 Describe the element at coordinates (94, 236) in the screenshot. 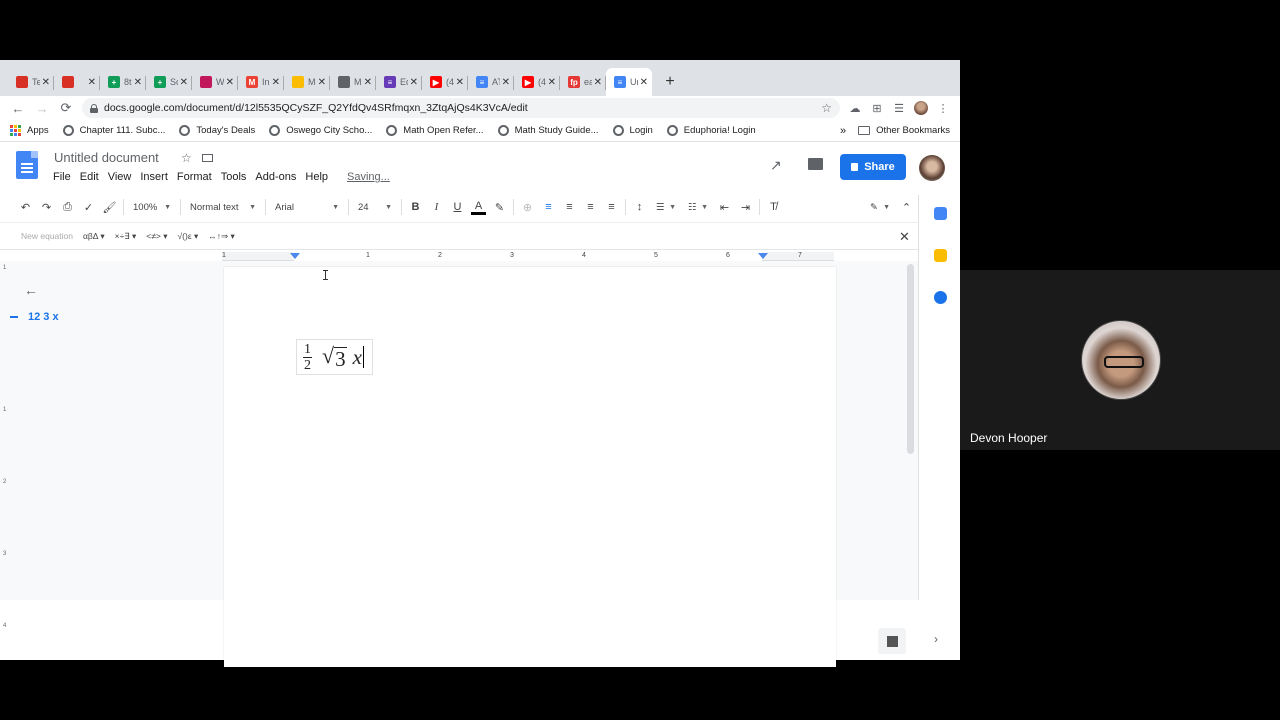

I see `greek-letters-menu: αβΔ ▾` at that location.